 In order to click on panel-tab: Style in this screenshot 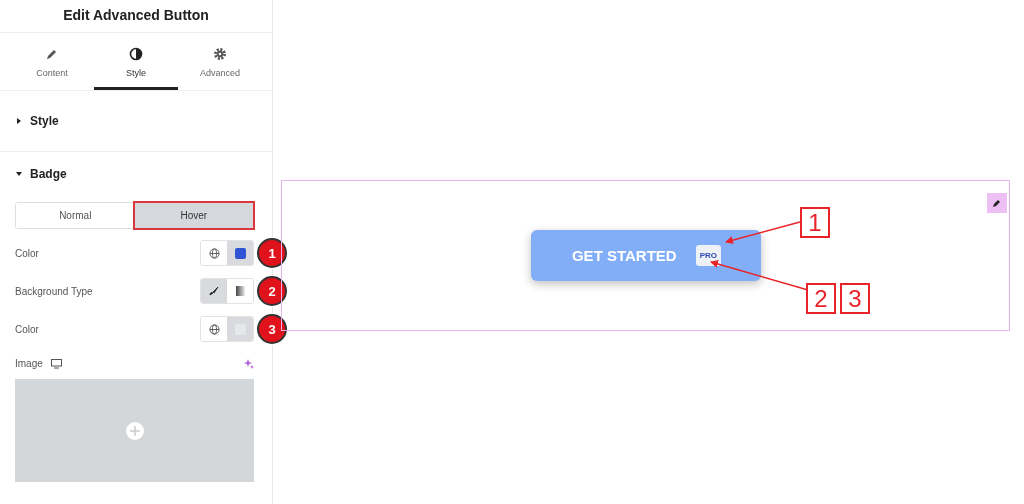, I will do `click(136, 61)`.